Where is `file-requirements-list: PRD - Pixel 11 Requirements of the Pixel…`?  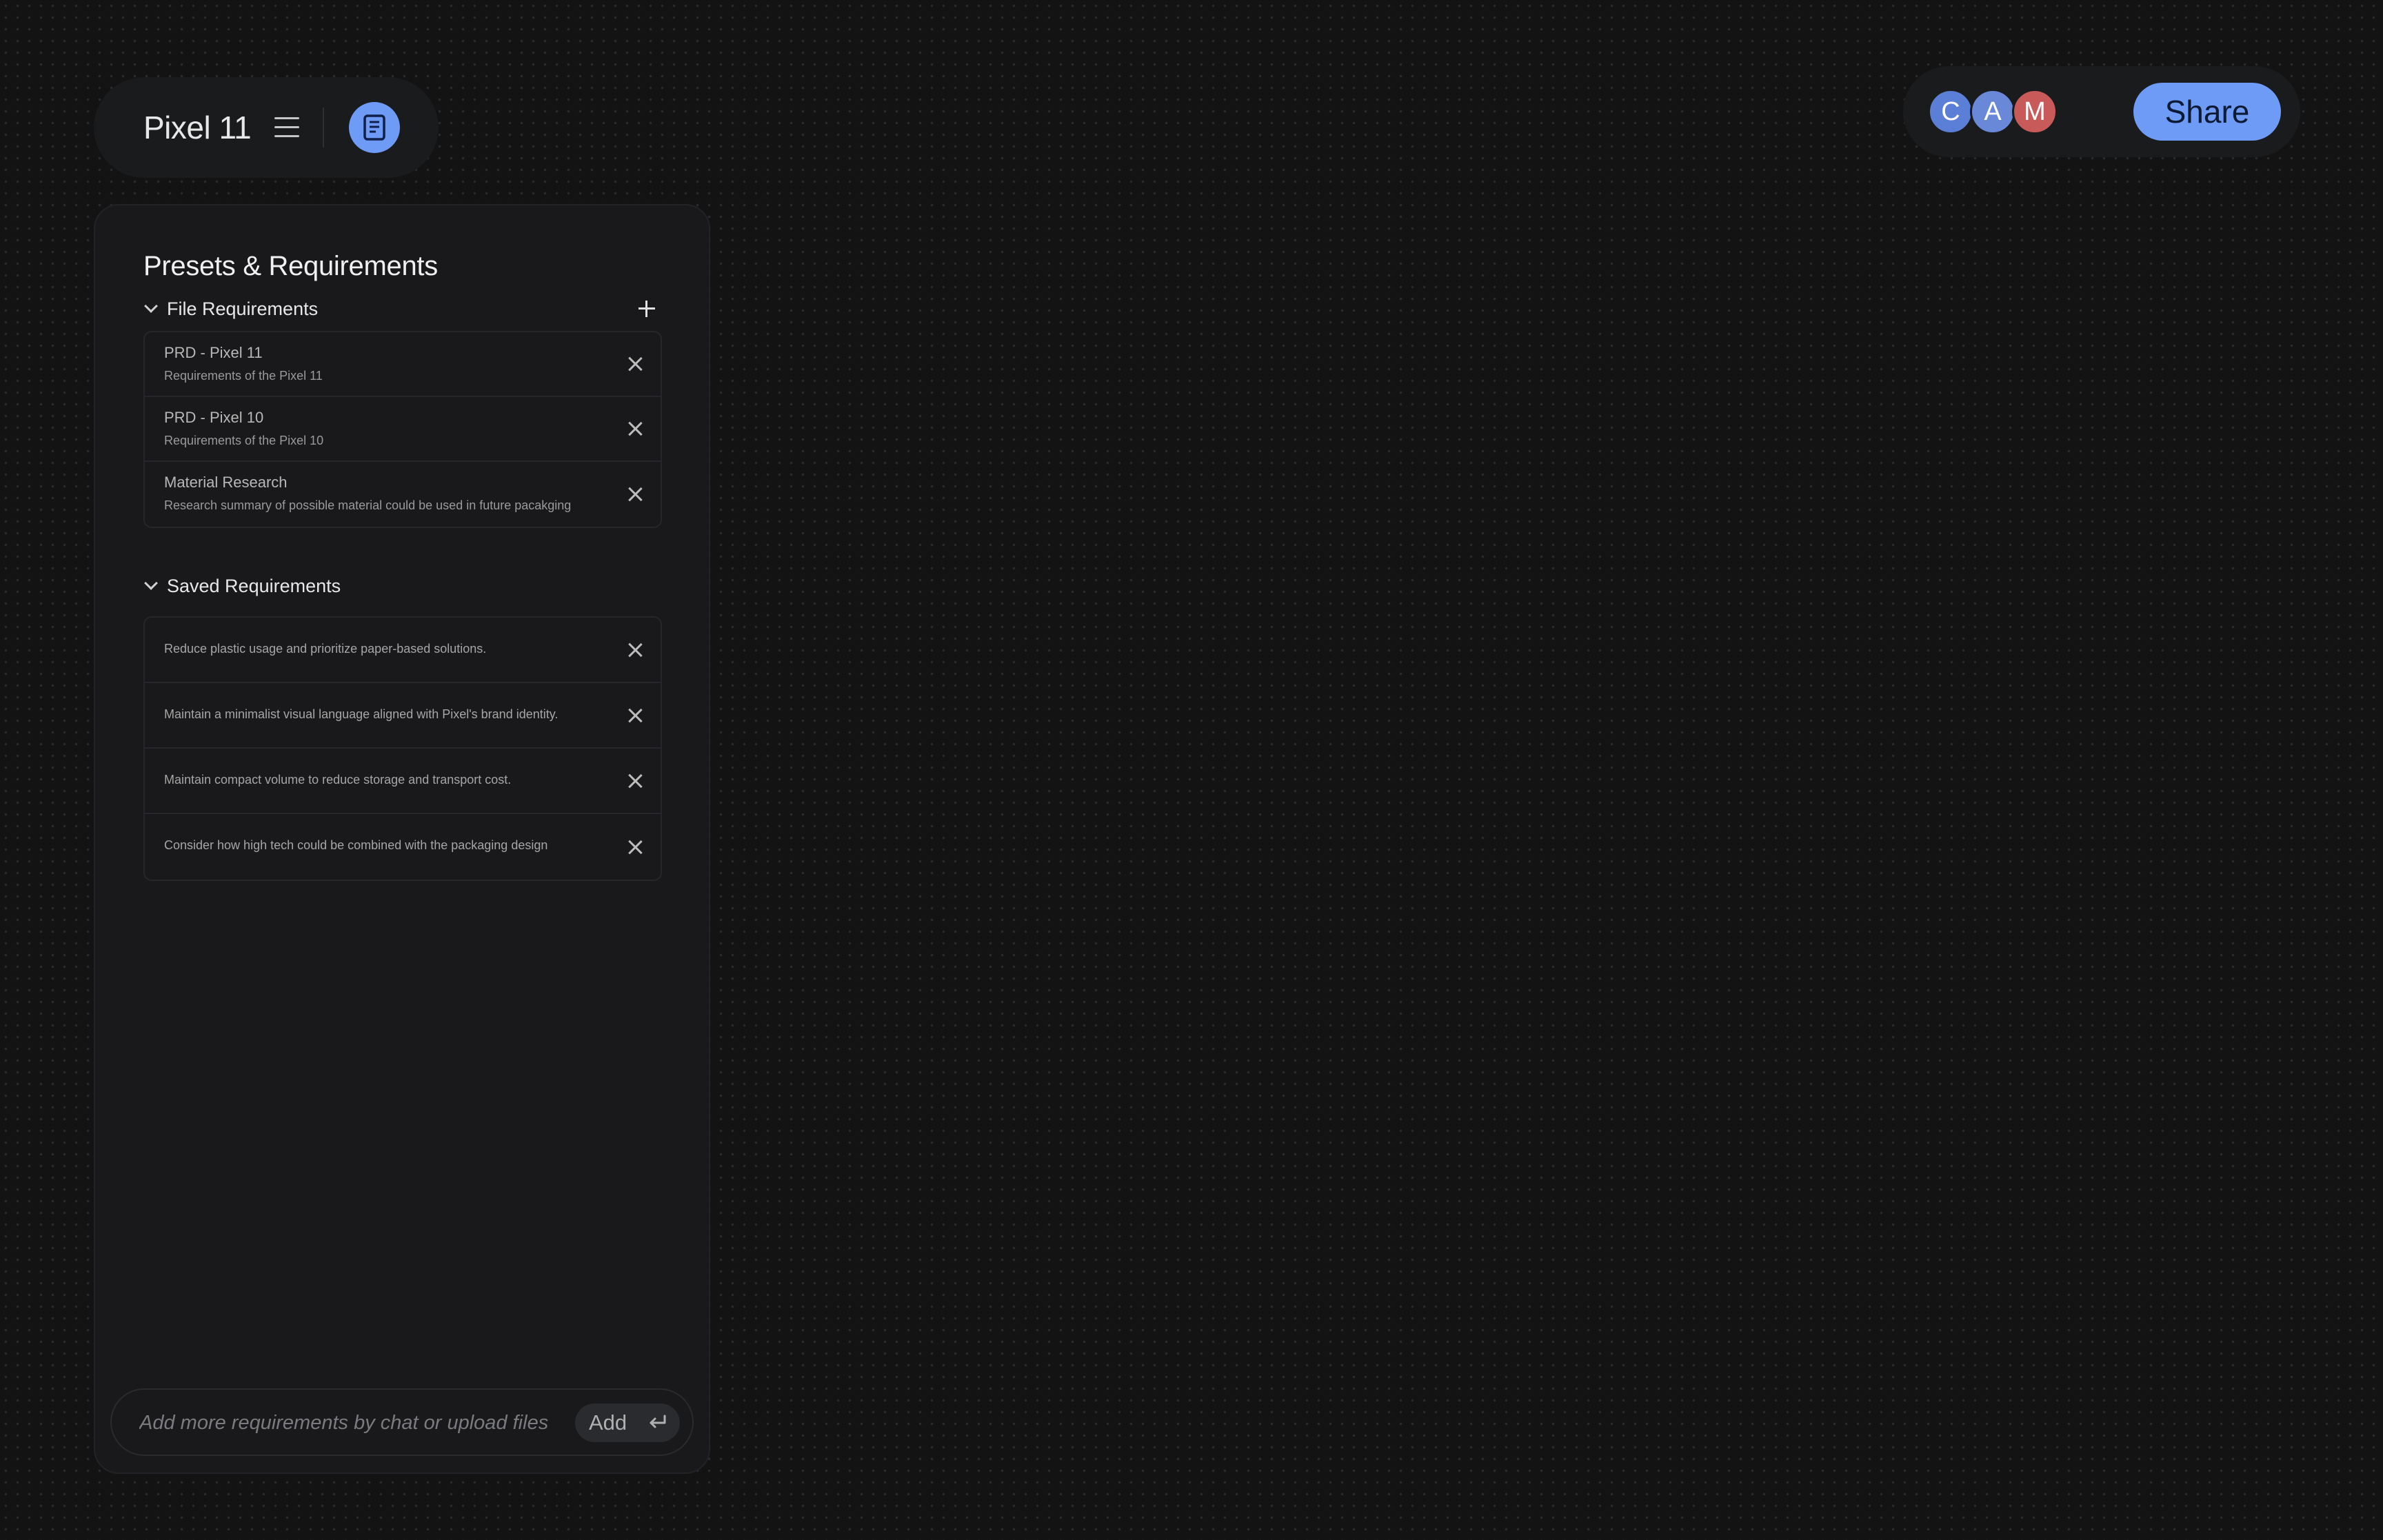
file-requirements-list: PRD - Pixel 11 Requirements of the Pixel… is located at coordinates (402, 430).